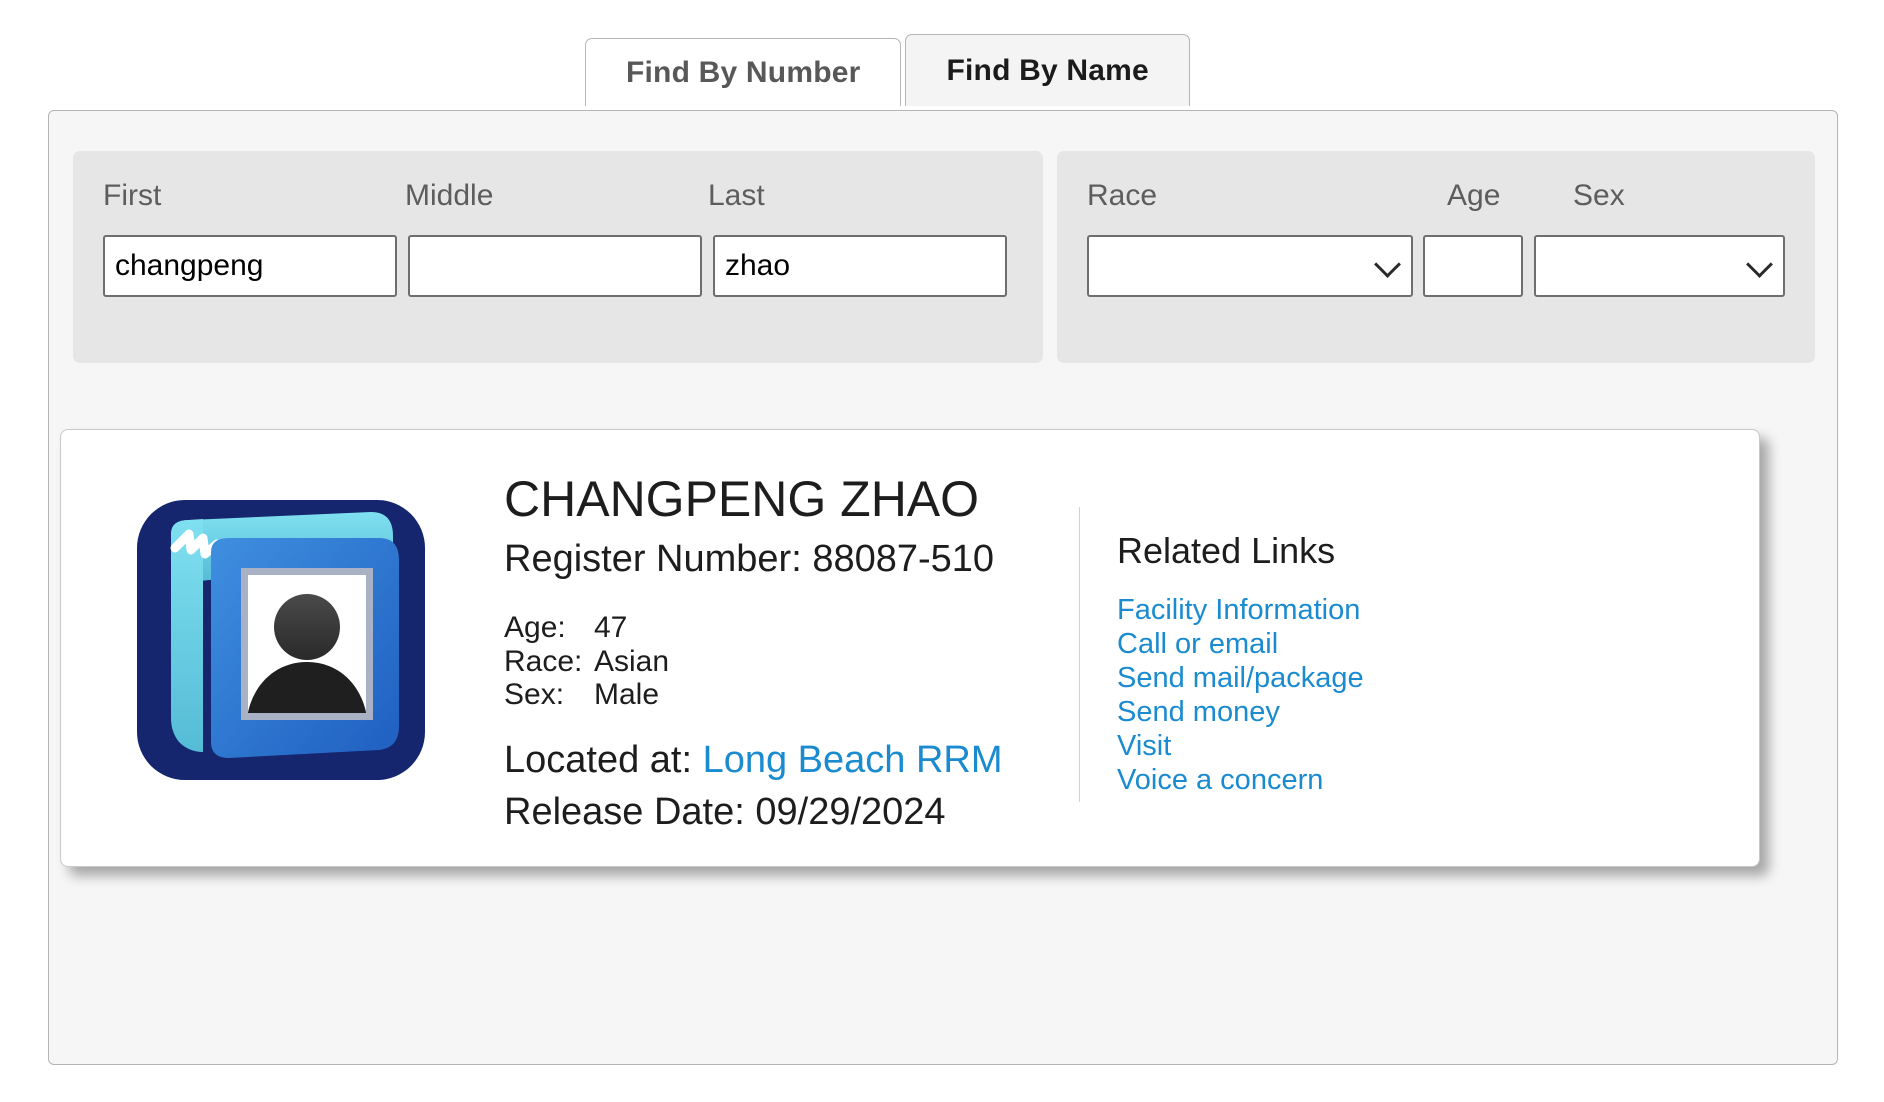 The height and width of the screenshot is (1102, 1884). Describe the element at coordinates (1659, 266) in the screenshot. I see `sex-select` at that location.